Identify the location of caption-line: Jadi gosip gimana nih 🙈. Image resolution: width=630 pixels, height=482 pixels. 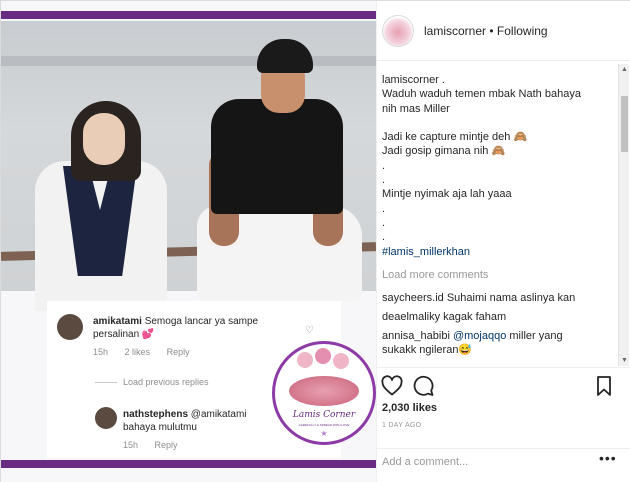
(444, 151).